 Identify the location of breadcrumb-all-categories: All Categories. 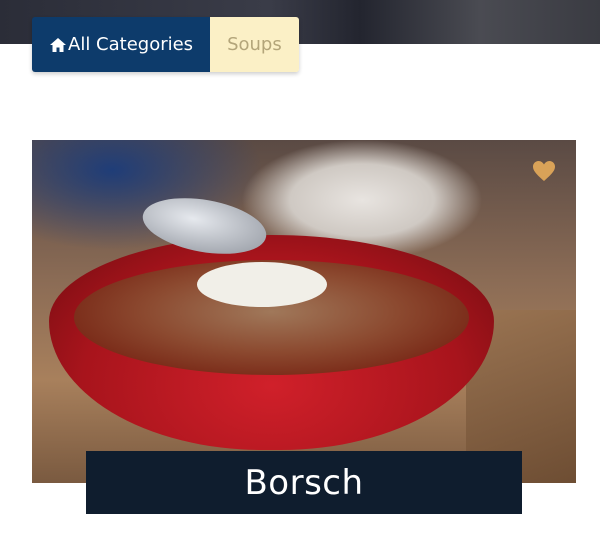
(121, 44).